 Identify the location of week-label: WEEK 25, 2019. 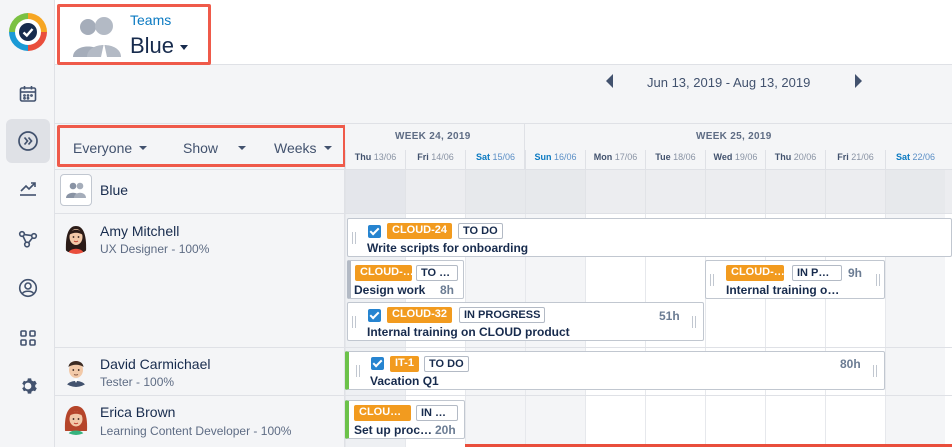
(734, 136).